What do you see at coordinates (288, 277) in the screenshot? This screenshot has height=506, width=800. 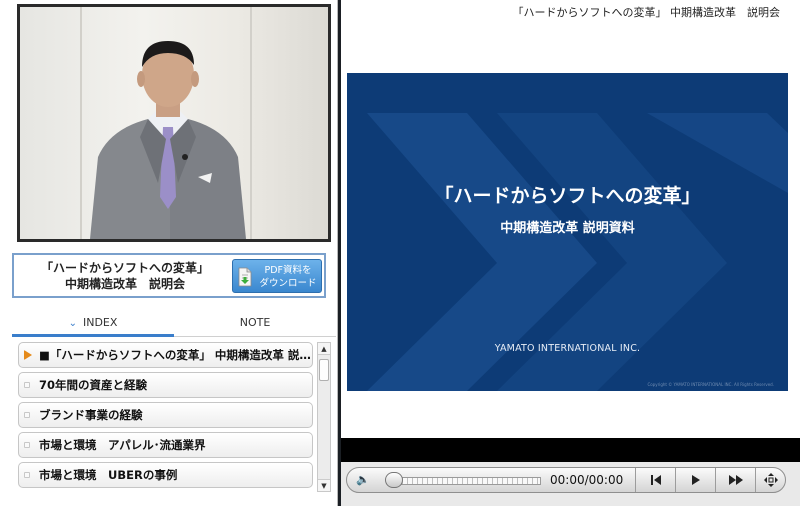 I see `pdf-download-label: PDF資料を ダウンロード` at bounding box center [288, 277].